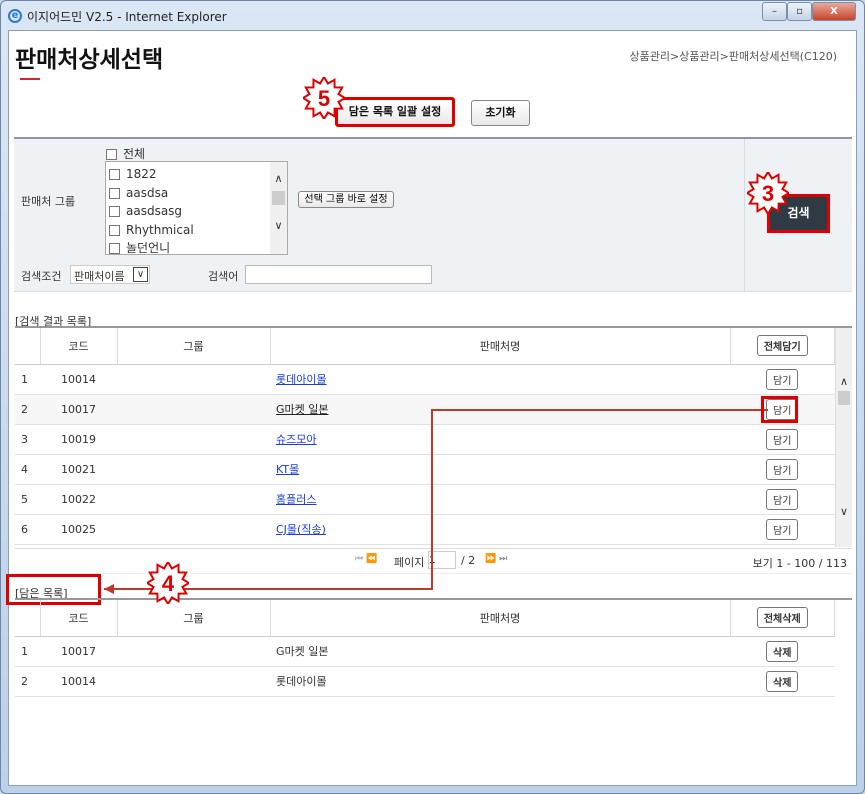 The width and height of the screenshot is (865, 794). I want to click on annotation-box, so click(779, 409).